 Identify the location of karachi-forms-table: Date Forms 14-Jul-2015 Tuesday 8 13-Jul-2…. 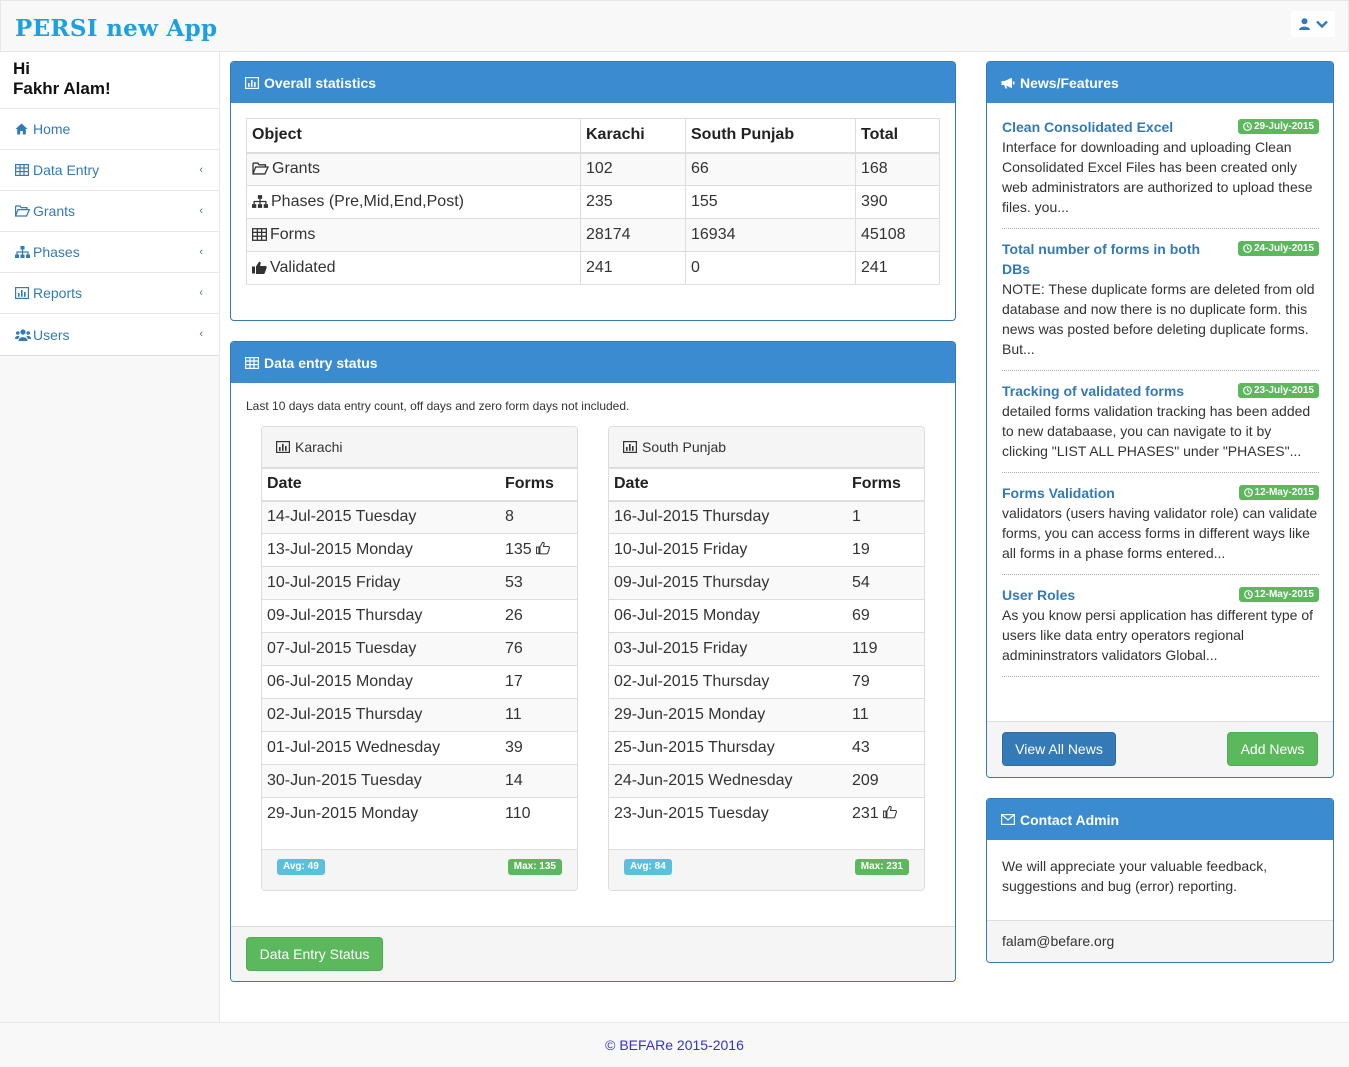
(419, 649).